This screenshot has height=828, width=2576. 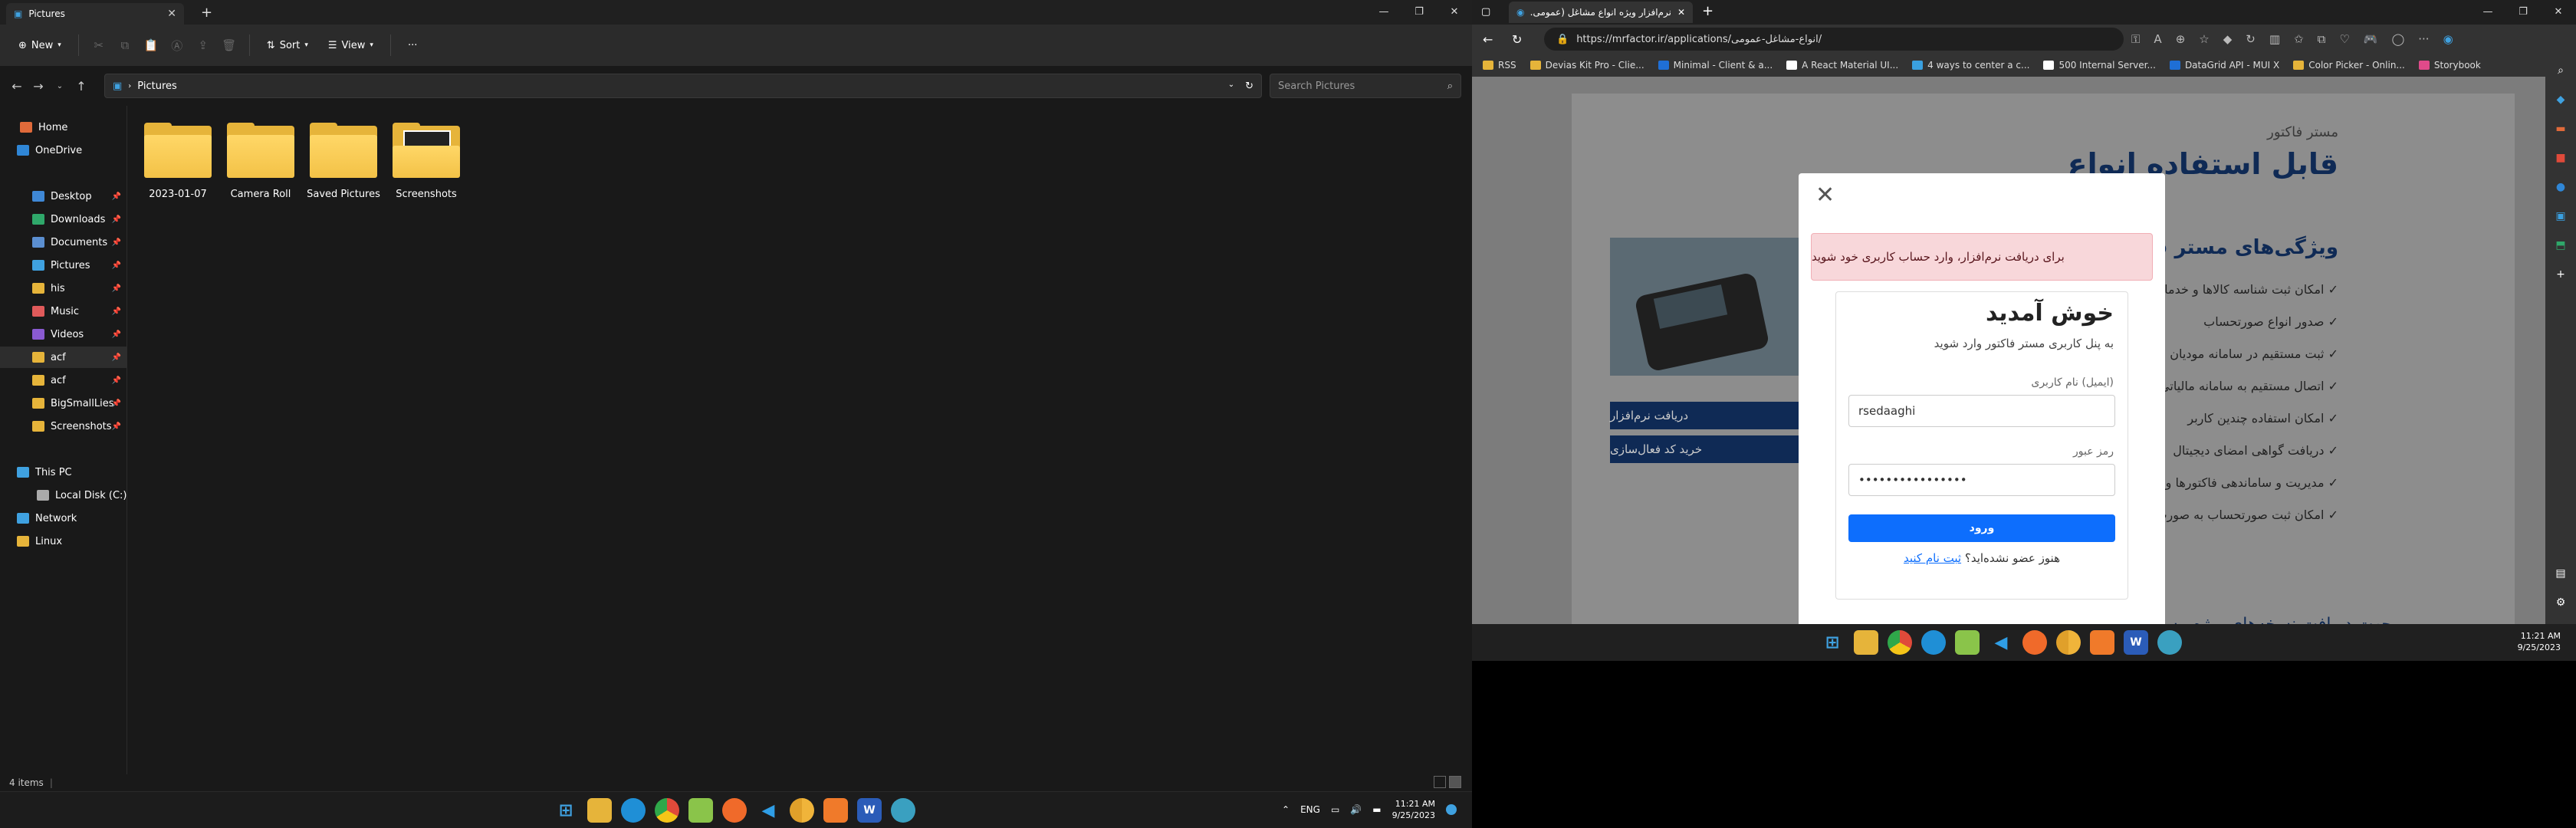 I want to click on profile-avatar: ◯, so click(x=2398, y=39).